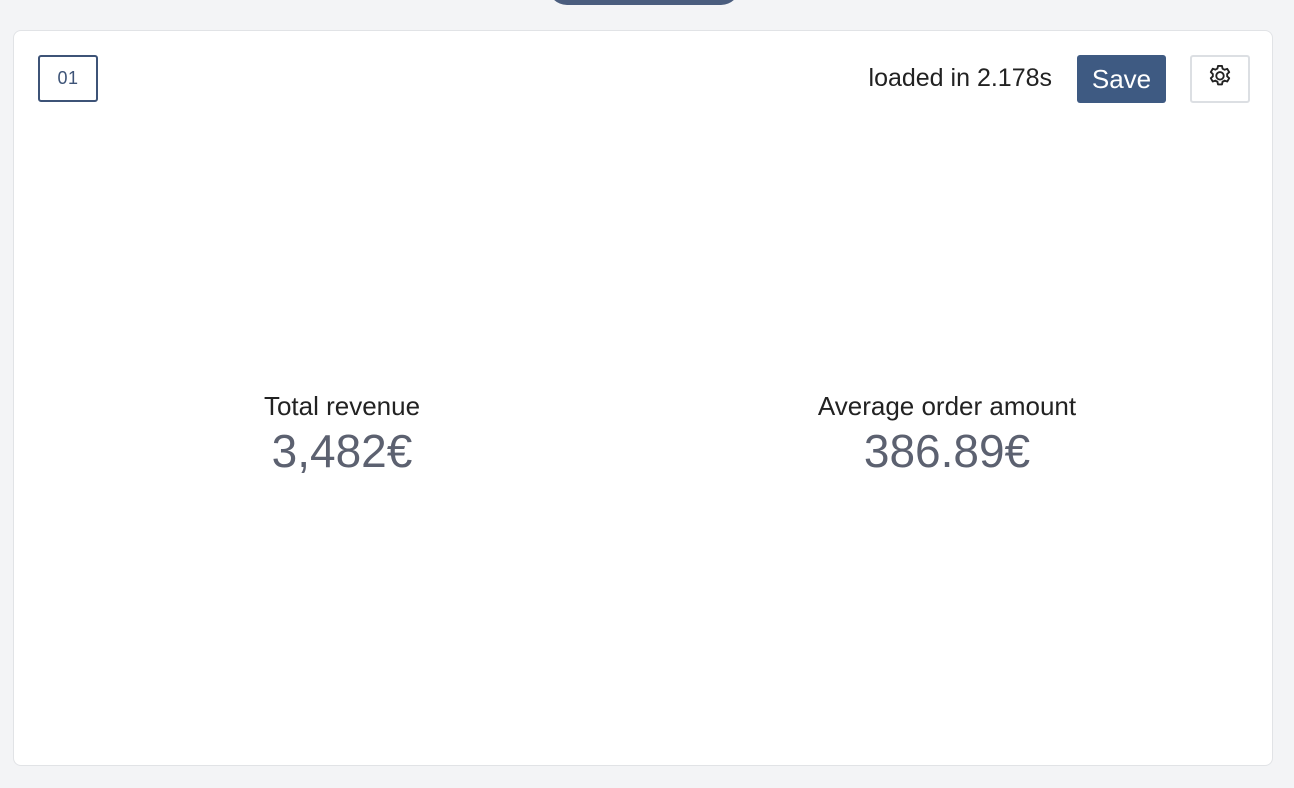 This screenshot has width=1294, height=788. I want to click on metric-label: Total revenue, so click(342, 406).